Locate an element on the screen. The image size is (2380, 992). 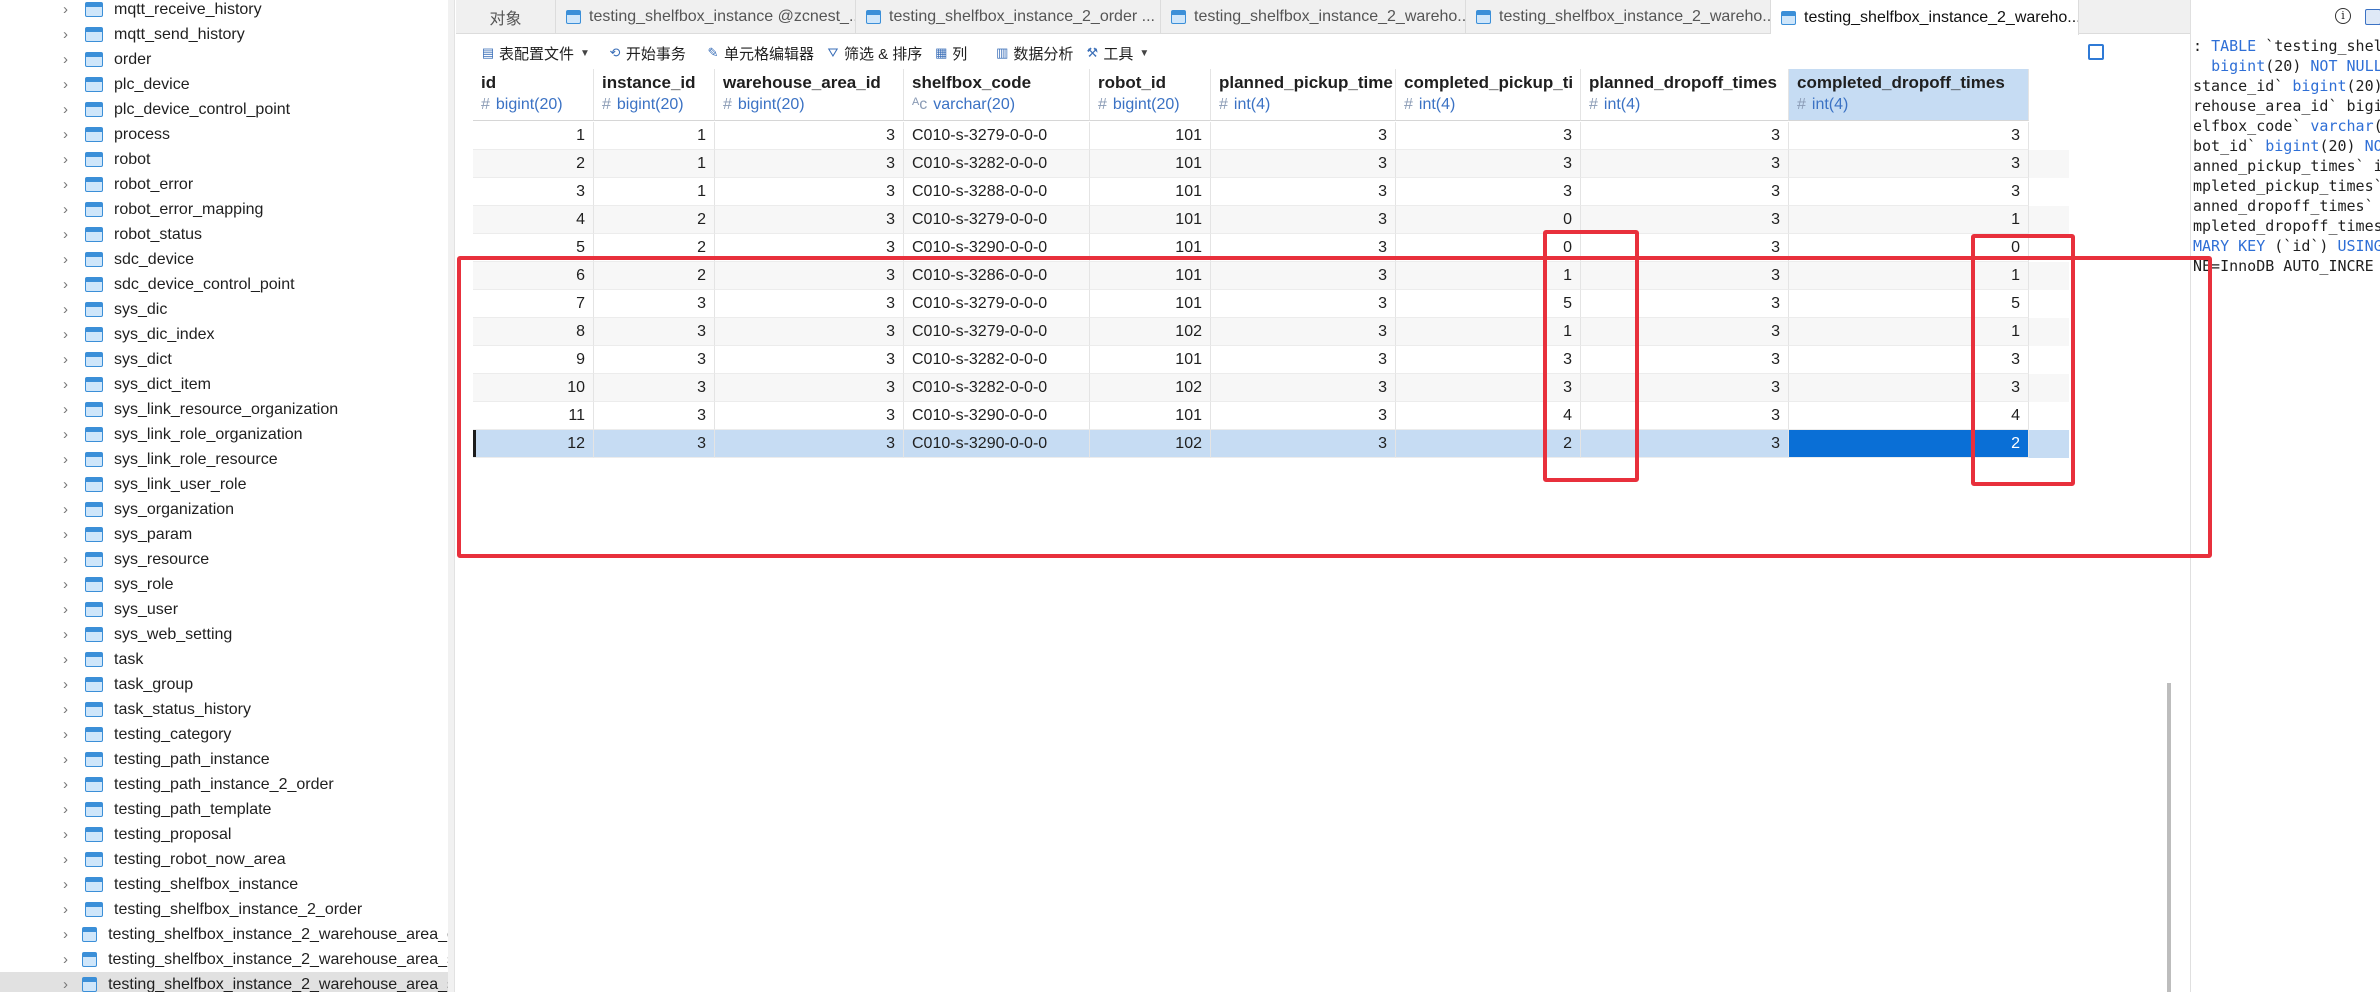
tree-item-sdc-device-control-point: › sdc_device_control_point is located at coordinates (227, 284).